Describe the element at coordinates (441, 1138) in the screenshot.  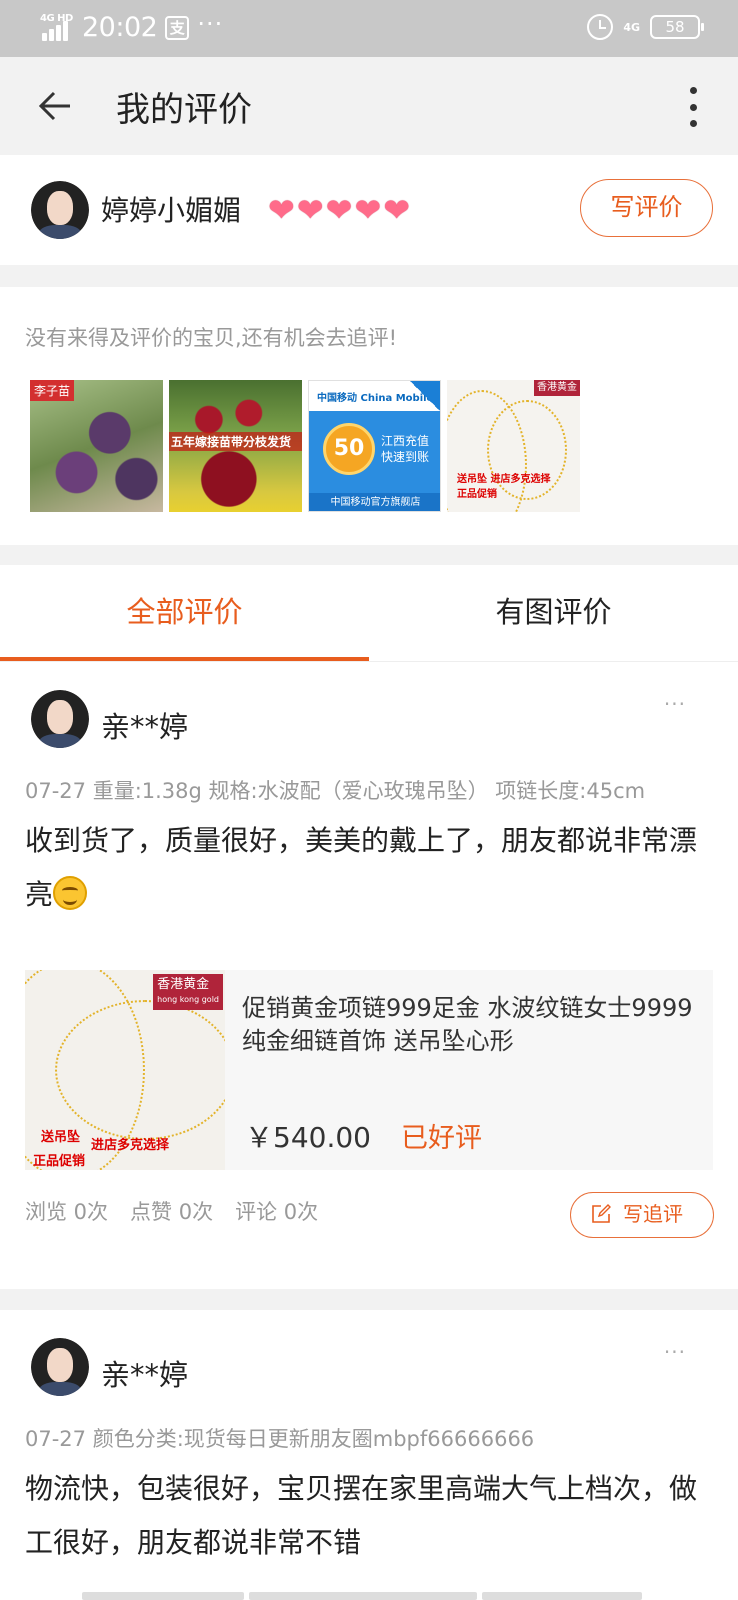
I see `review-status: 已好评` at that location.